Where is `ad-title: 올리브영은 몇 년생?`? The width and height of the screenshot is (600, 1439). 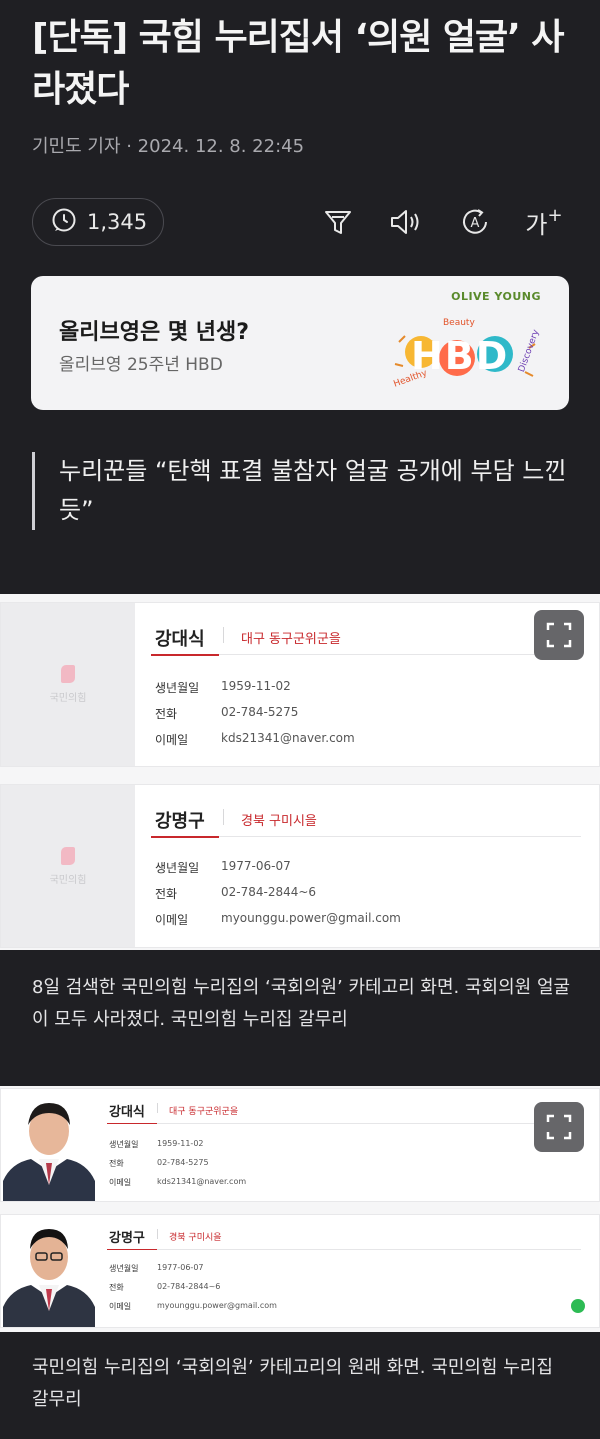
ad-title: 올리브영은 몇 년생? is located at coordinates (154, 332).